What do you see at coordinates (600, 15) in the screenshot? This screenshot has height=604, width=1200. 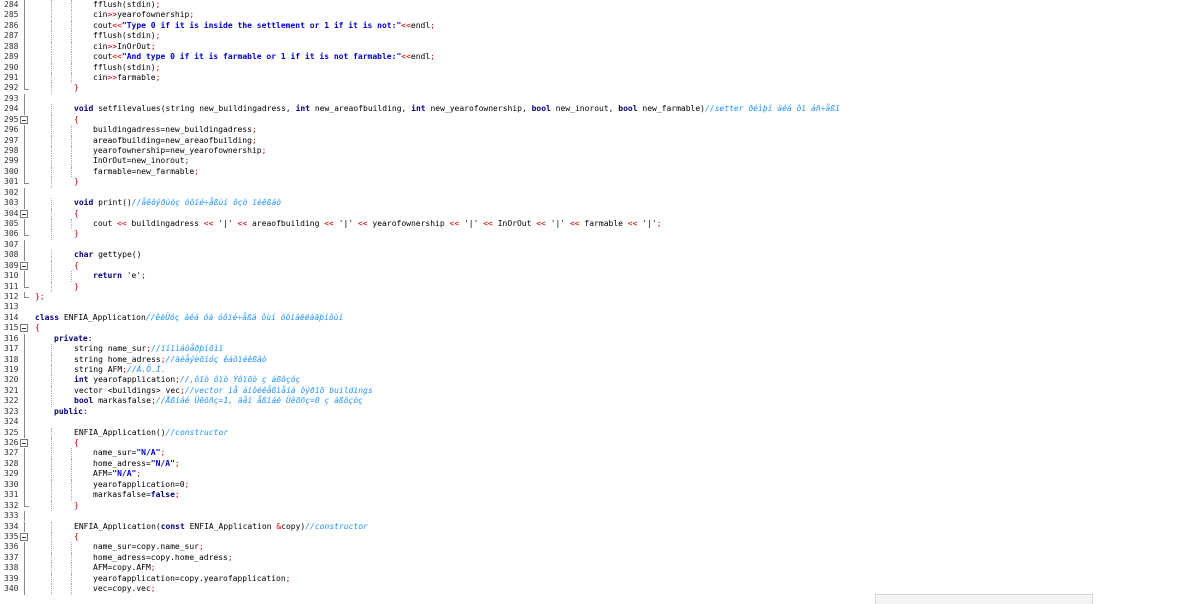 I see `code-line: 285 cin>>yearofownership;` at bounding box center [600, 15].